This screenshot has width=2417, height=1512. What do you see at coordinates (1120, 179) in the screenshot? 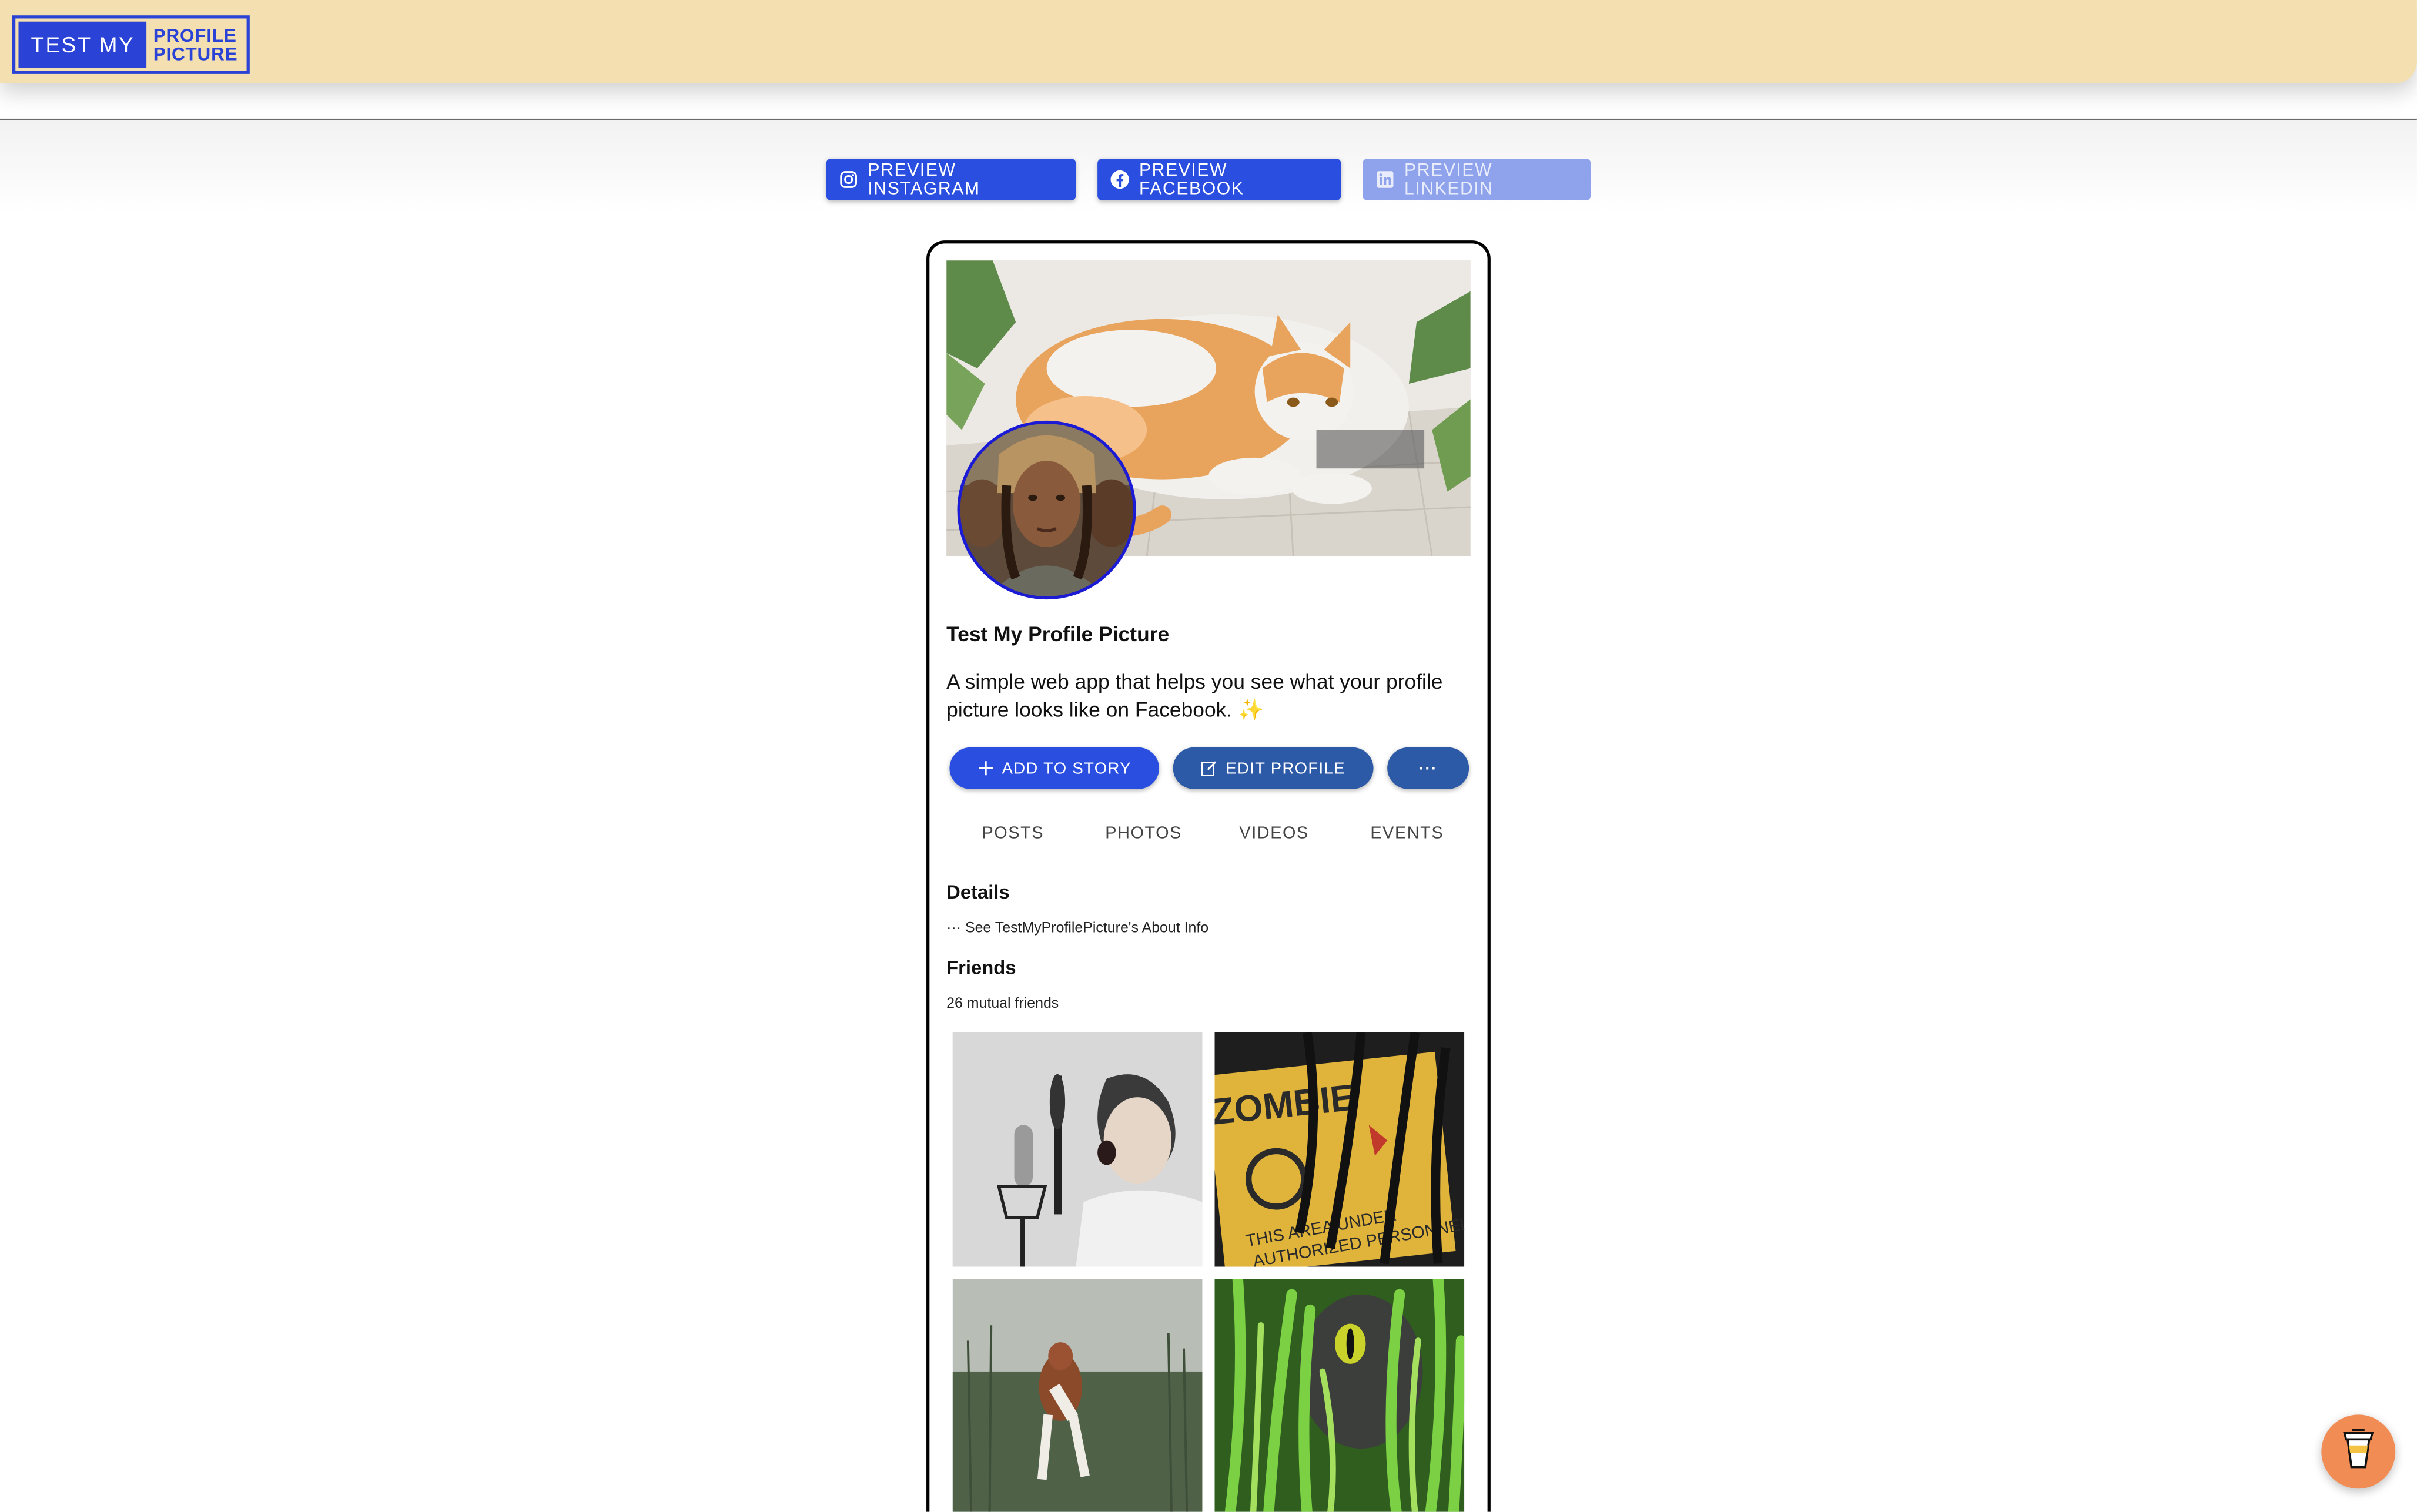
I see `facebook-icon` at bounding box center [1120, 179].